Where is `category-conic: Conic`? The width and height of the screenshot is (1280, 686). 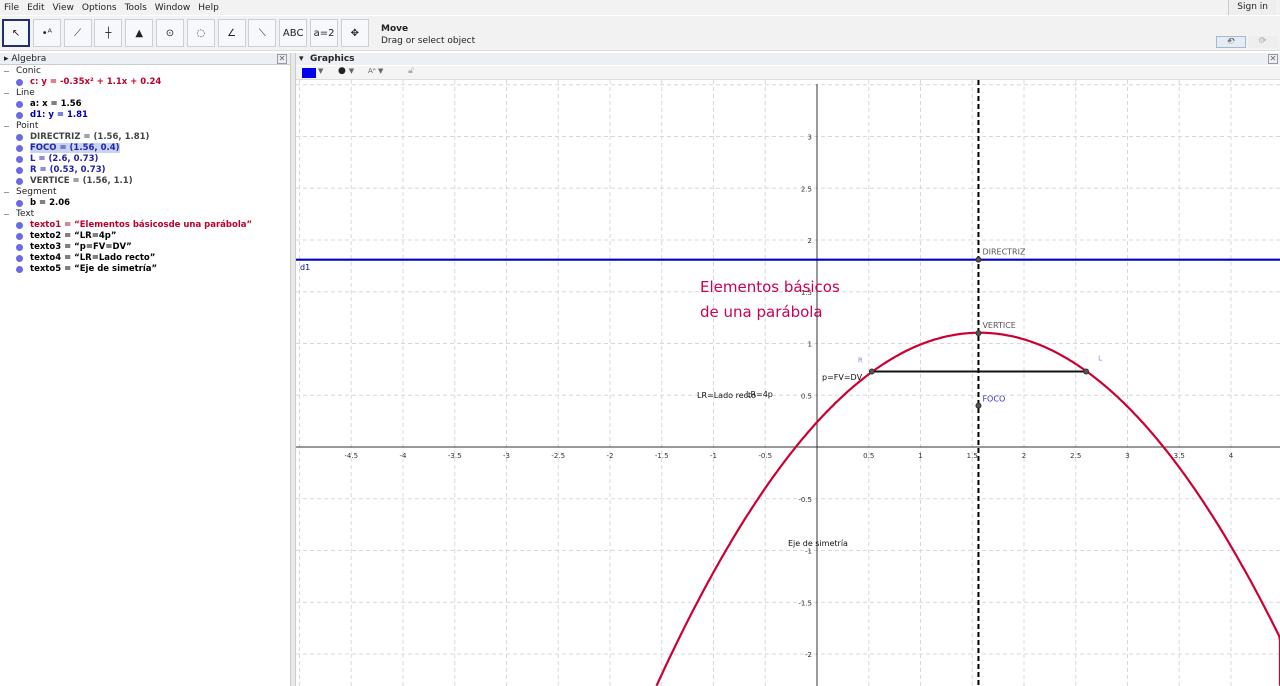 category-conic: Conic is located at coordinates (145, 71).